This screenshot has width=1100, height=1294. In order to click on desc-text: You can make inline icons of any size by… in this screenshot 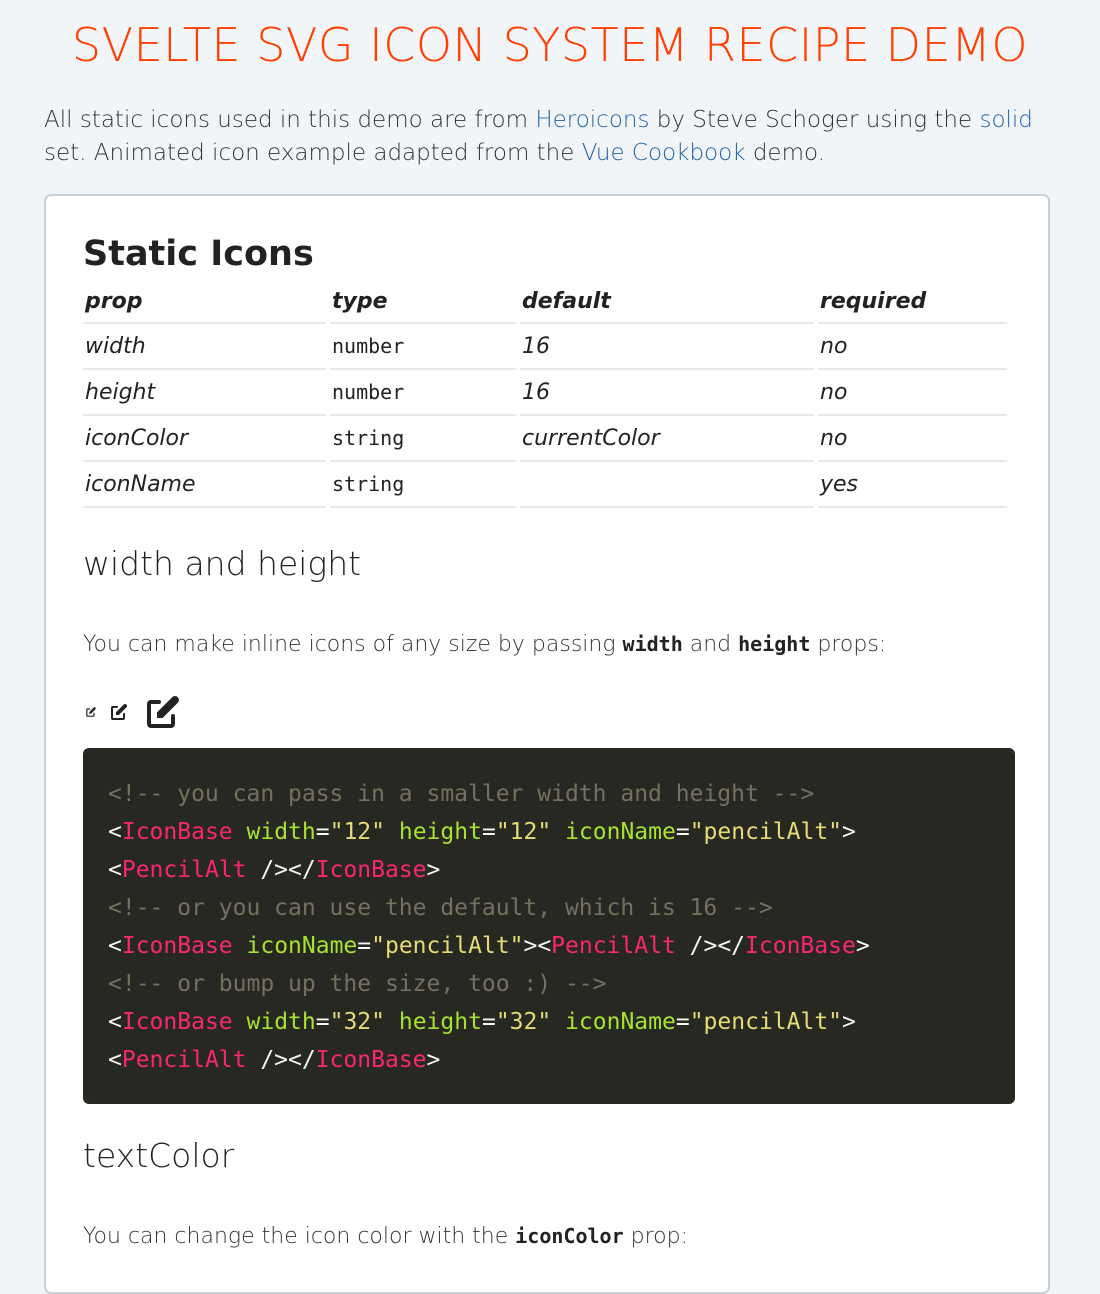, I will do `click(353, 644)`.